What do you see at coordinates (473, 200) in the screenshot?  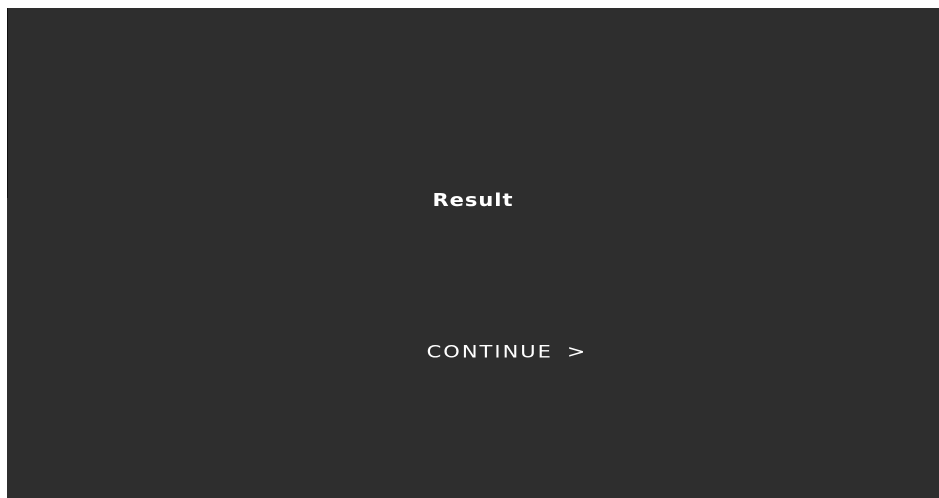 I see `result-title: Result` at bounding box center [473, 200].